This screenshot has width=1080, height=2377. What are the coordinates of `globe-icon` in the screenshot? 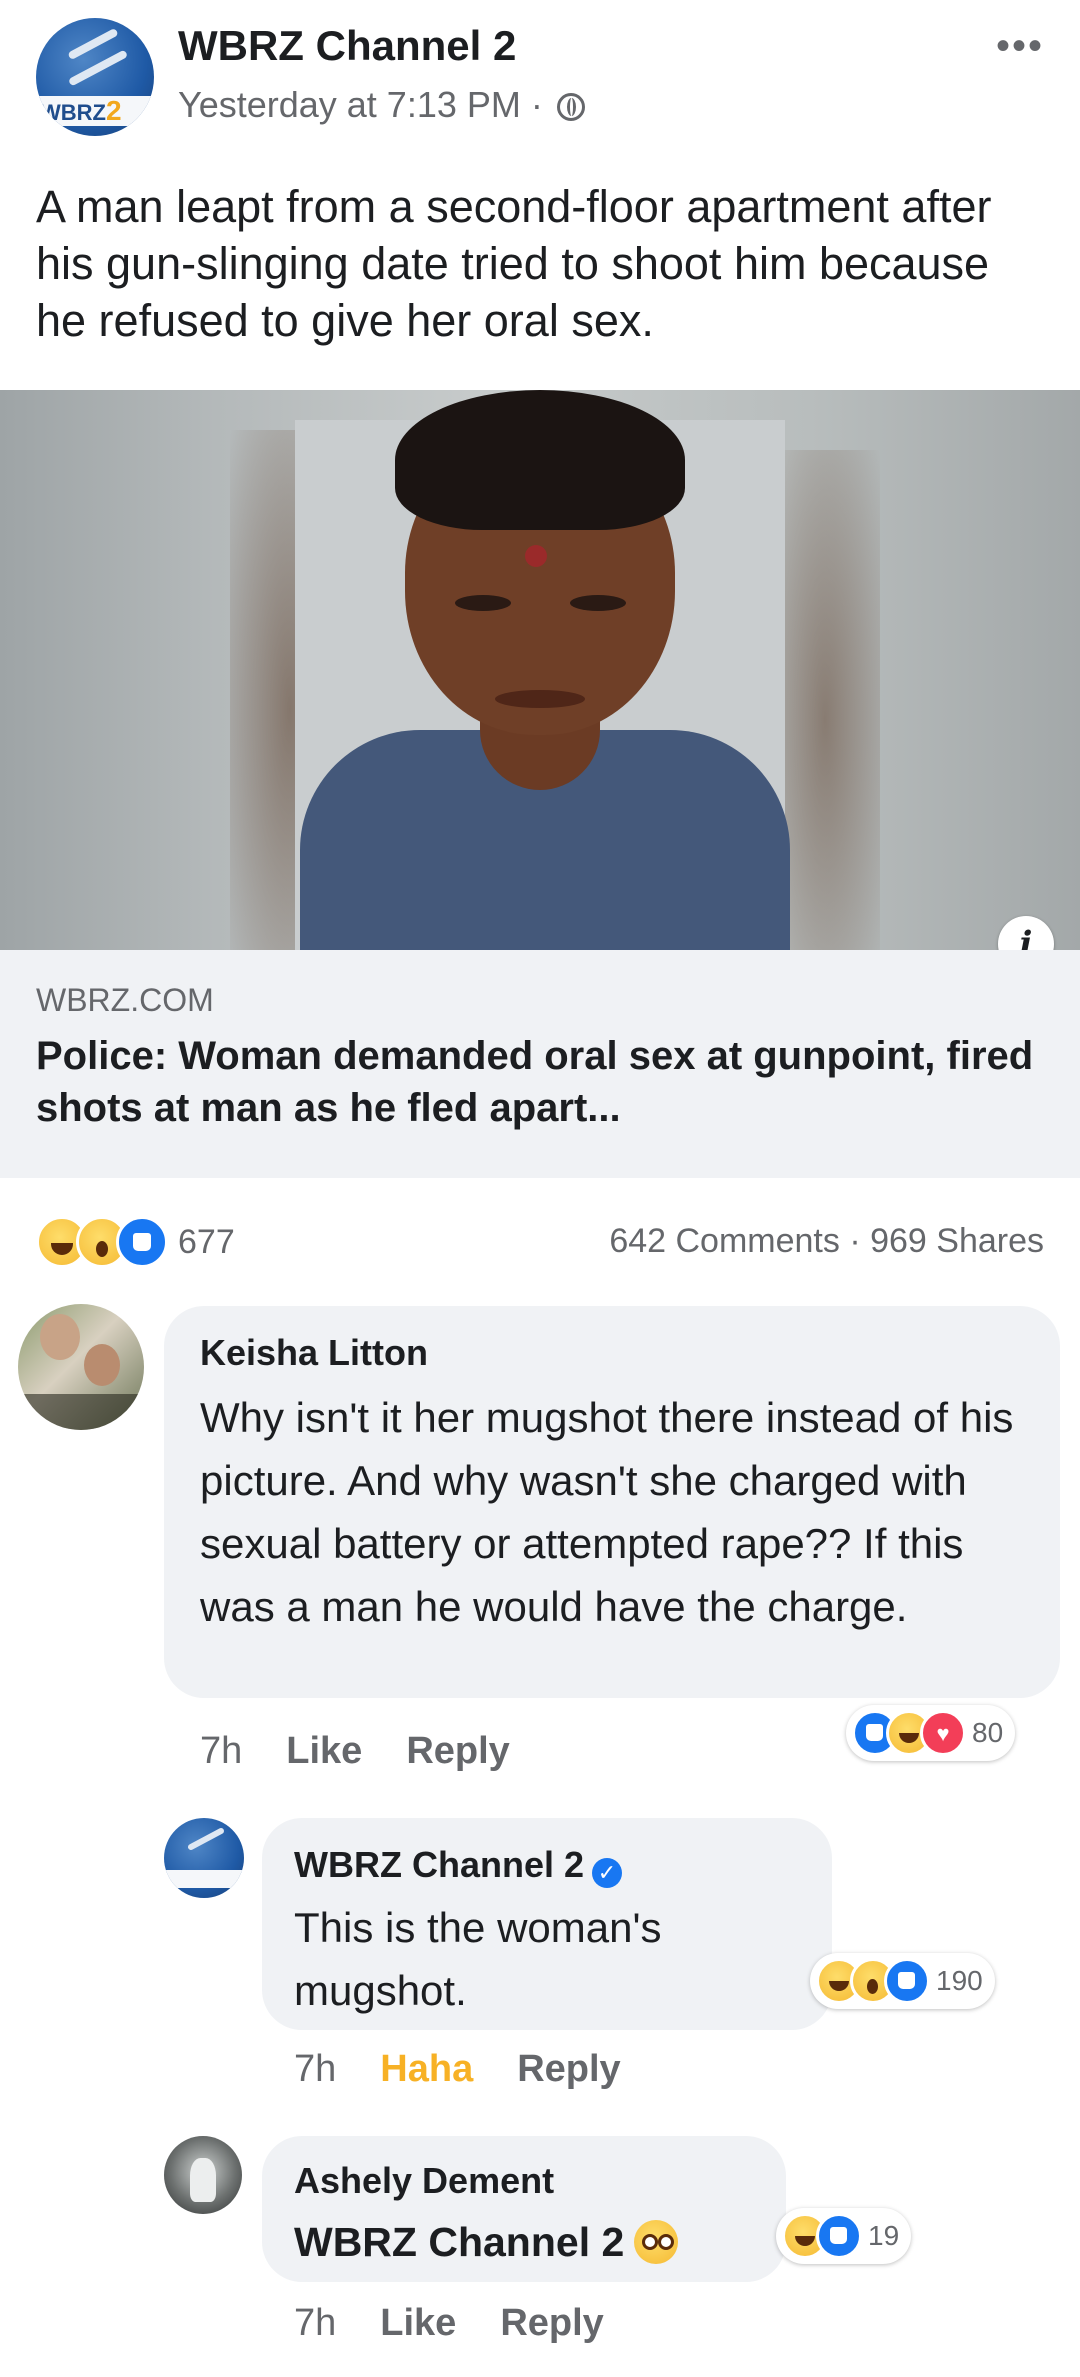 It's located at (570, 107).